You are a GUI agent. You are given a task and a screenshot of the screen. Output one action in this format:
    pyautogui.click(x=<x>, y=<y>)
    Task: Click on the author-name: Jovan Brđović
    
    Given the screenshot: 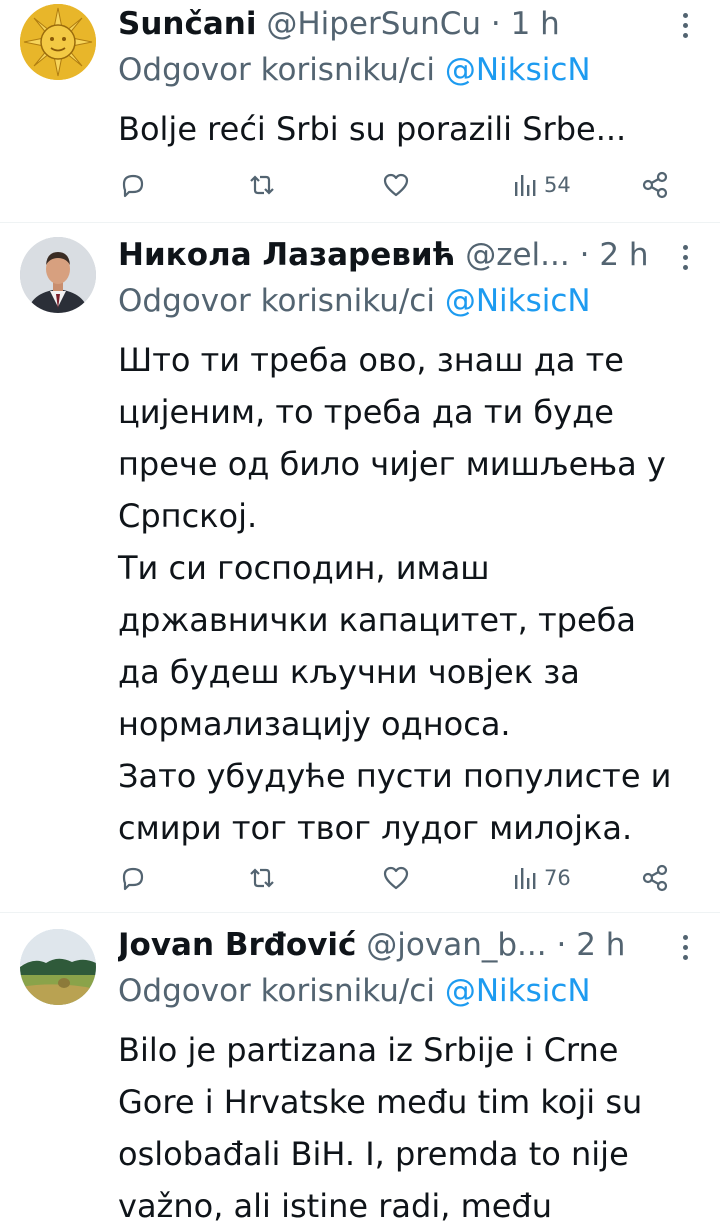 What is the action you would take?
    pyautogui.click(x=237, y=945)
    